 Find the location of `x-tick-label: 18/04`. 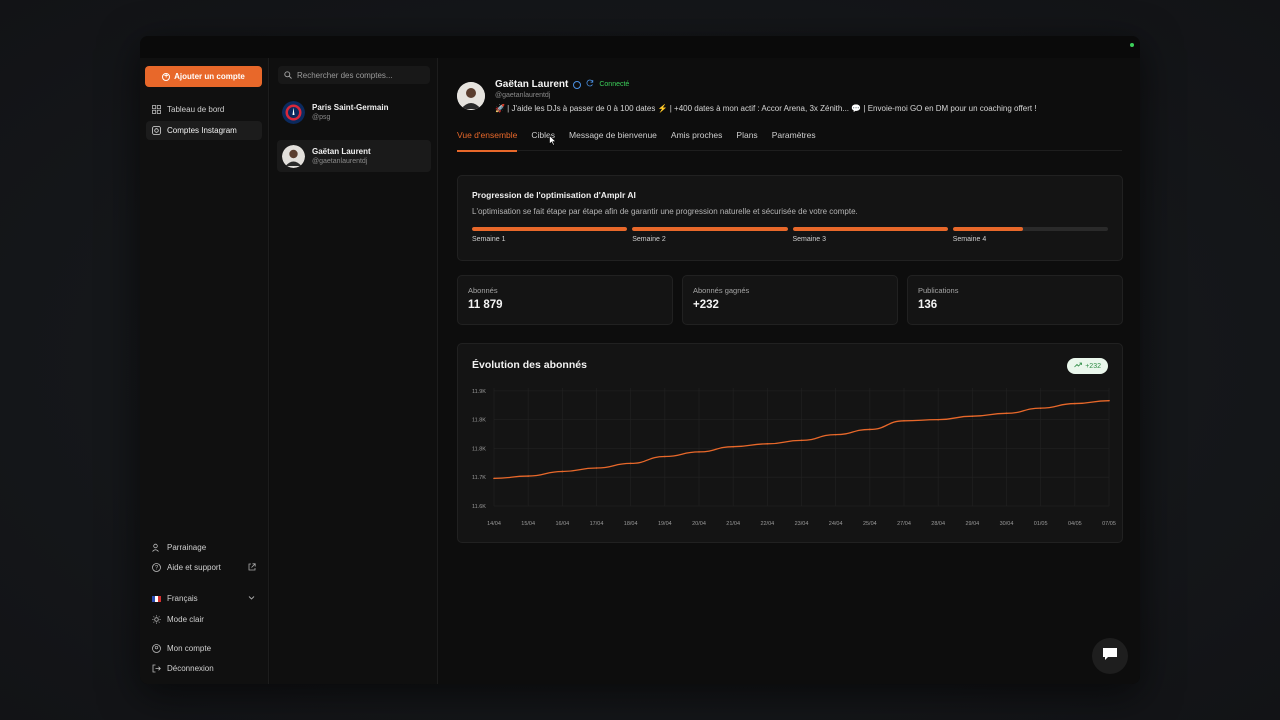

x-tick-label: 18/04 is located at coordinates (631, 524).